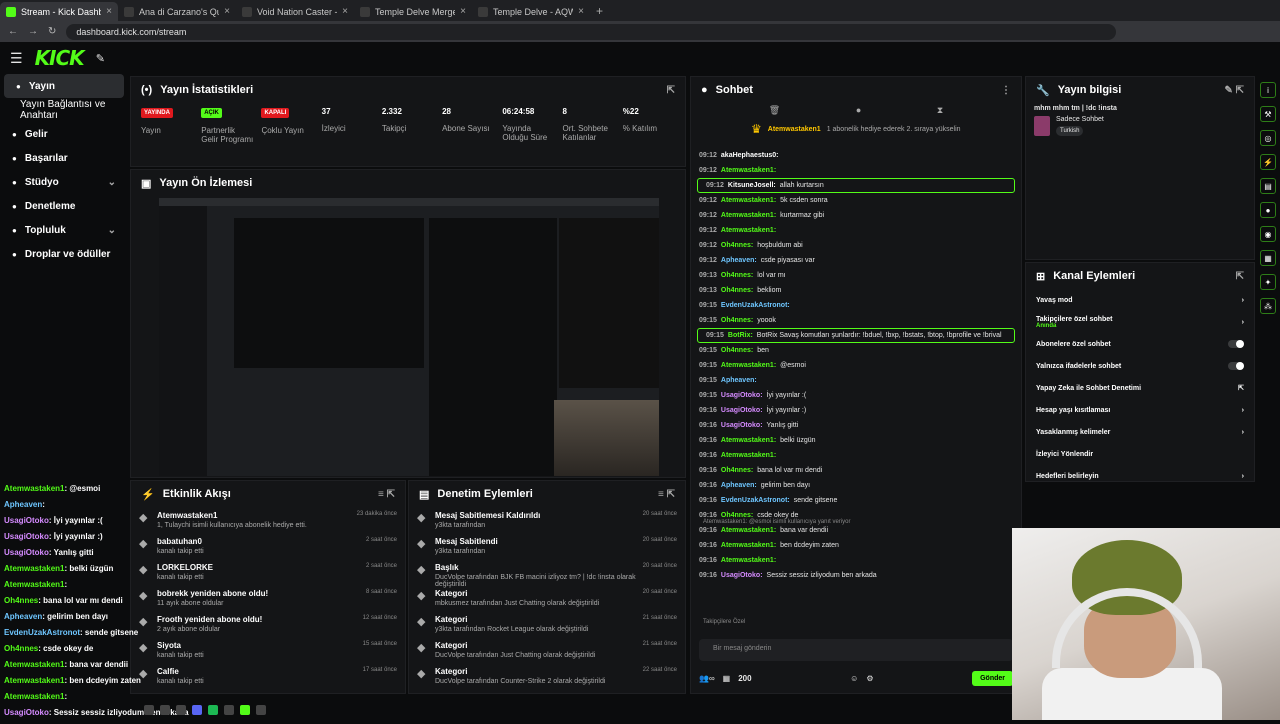 The width and height of the screenshot is (1280, 724). What do you see at coordinates (177, 11) in the screenshot?
I see `browser-tab: Ana di Carzano's Quests - AQW ×` at bounding box center [177, 11].